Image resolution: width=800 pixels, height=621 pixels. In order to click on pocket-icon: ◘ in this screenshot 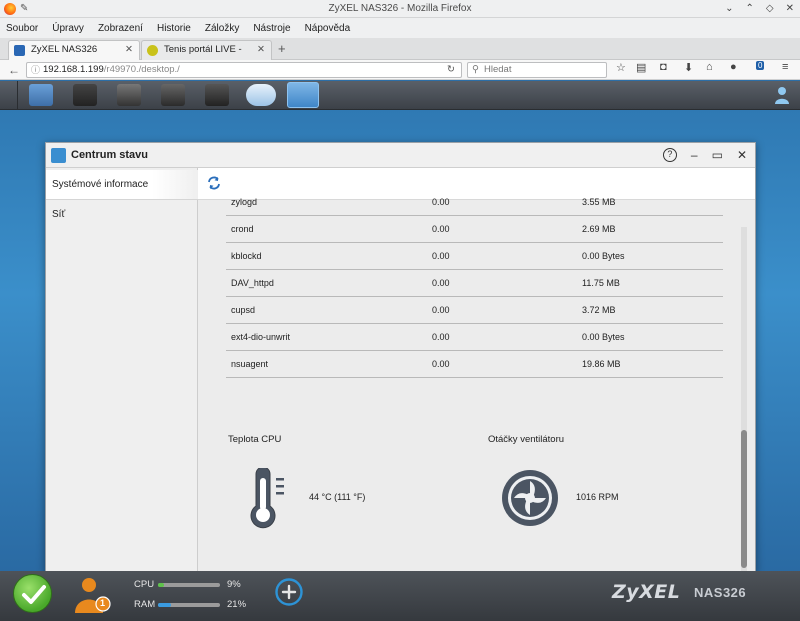, I will do `click(663, 67)`.